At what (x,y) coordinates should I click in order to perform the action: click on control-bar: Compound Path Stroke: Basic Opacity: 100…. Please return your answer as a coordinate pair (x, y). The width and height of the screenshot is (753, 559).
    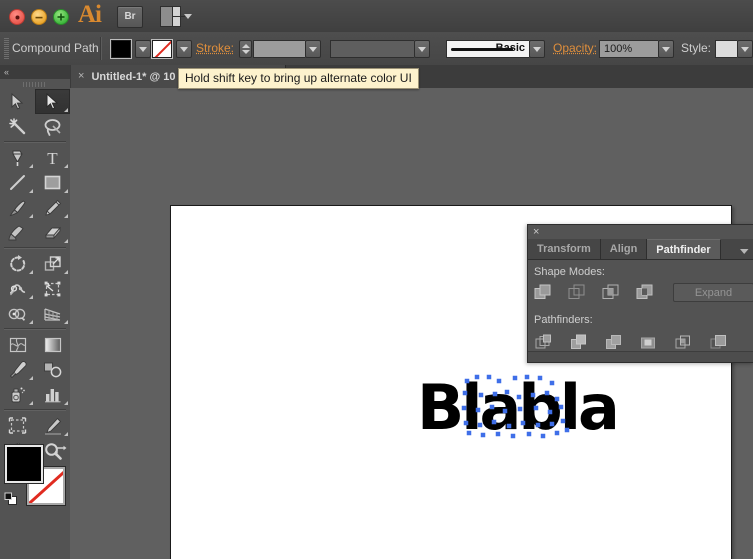
    Looking at the image, I should click on (376, 49).